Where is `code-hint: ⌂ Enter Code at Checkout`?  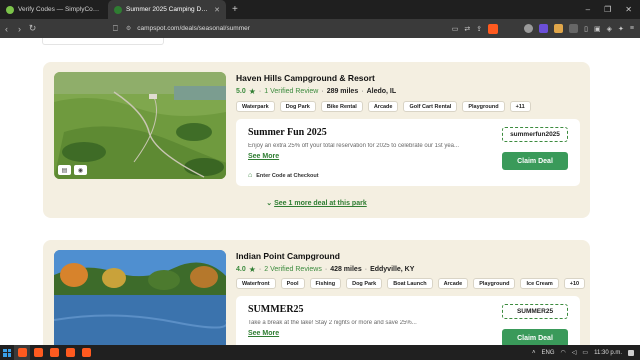 code-hint: ⌂ Enter Code at Checkout is located at coordinates (283, 175).